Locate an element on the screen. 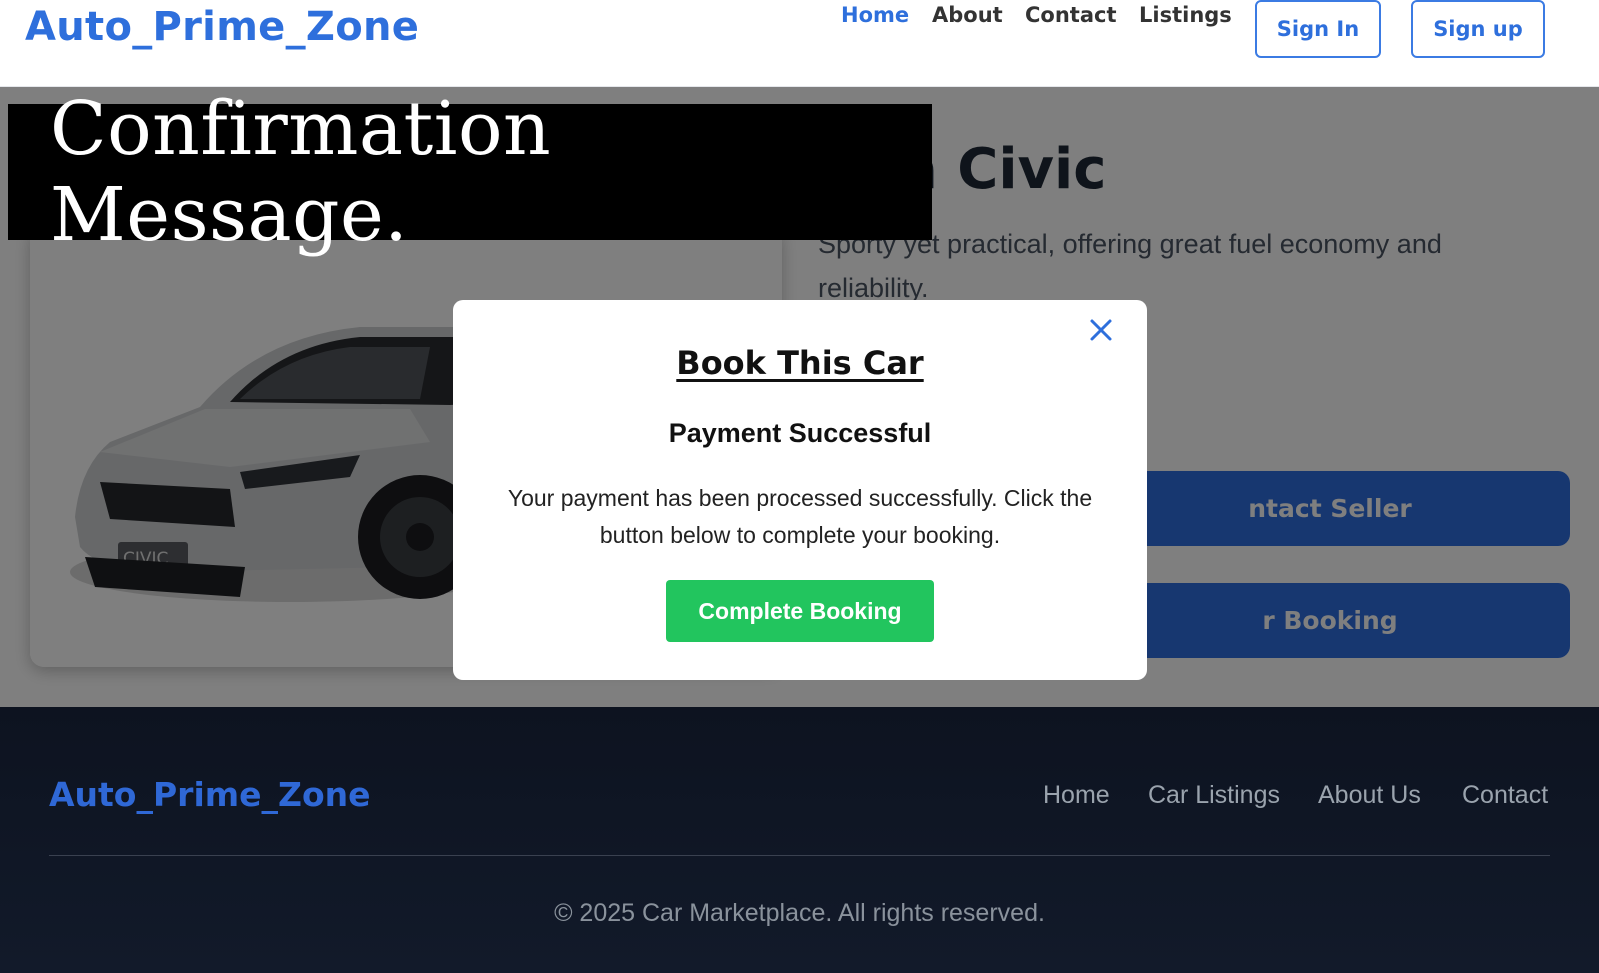 This screenshot has height=973, width=1599. nav-about: About is located at coordinates (967, 15).